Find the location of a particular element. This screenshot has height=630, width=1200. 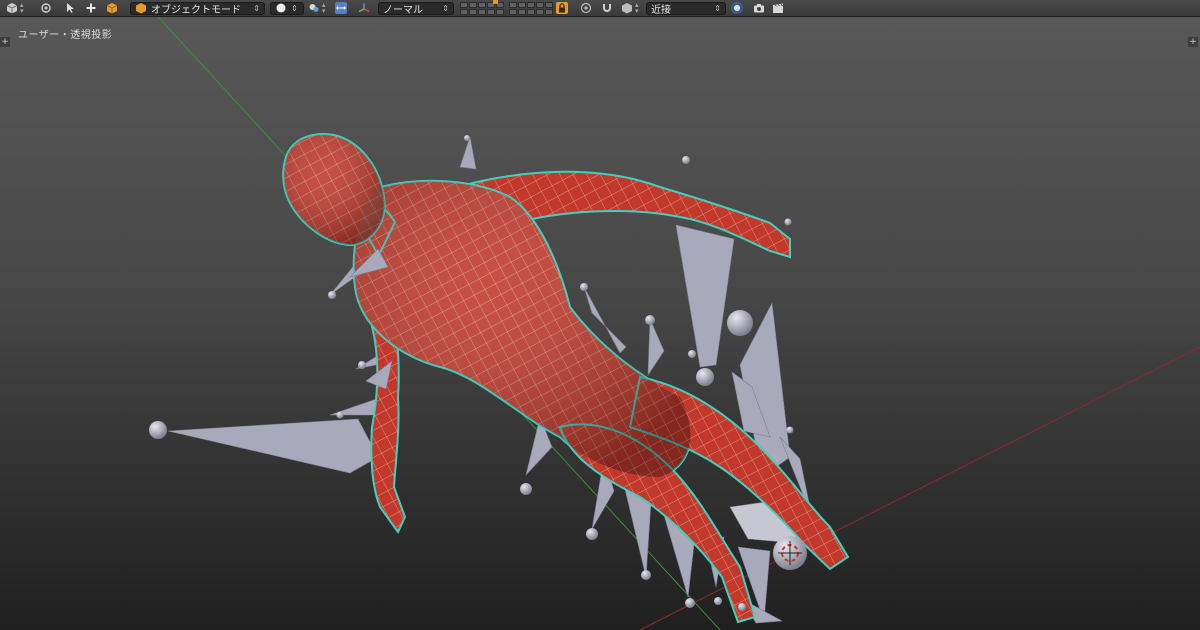

orientation-dropdown: ノーマル ⇕ is located at coordinates (416, 8).